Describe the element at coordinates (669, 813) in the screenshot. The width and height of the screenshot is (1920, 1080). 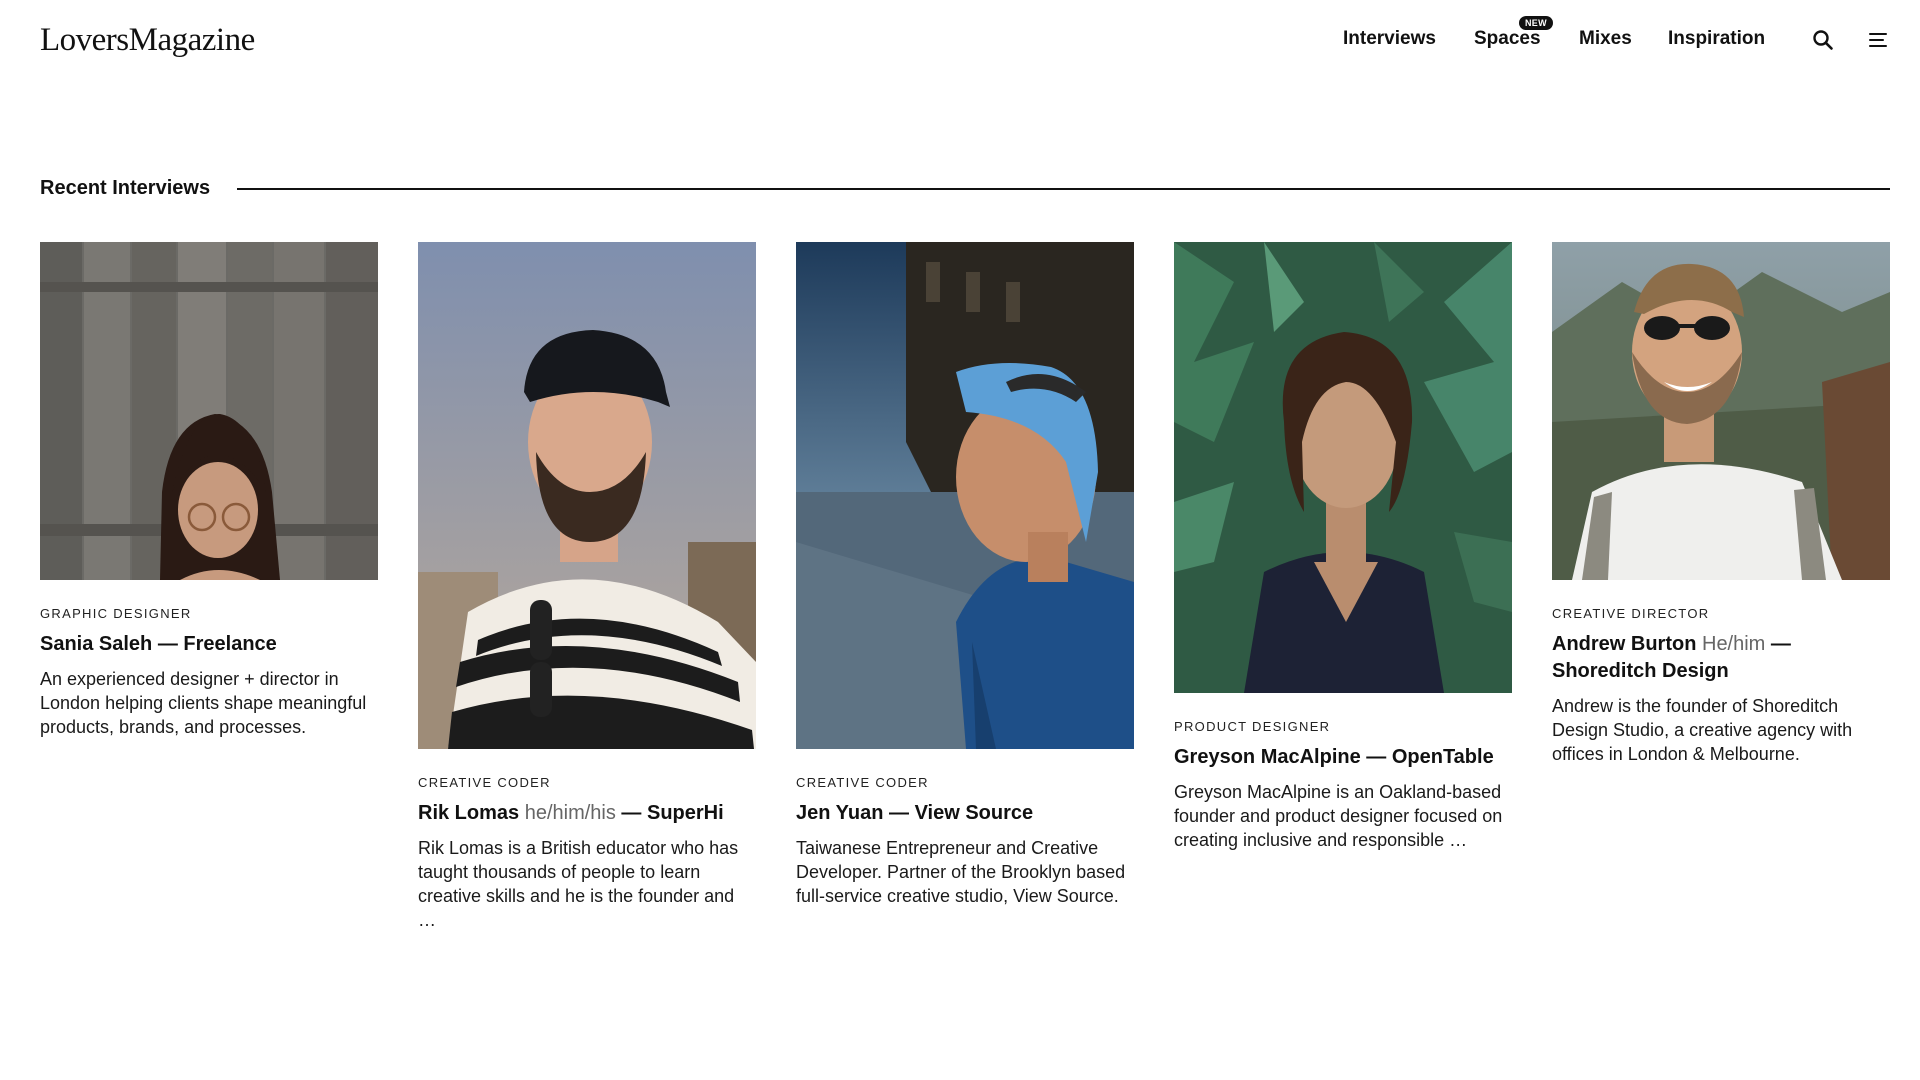
I see `person-org: — SuperHi` at that location.